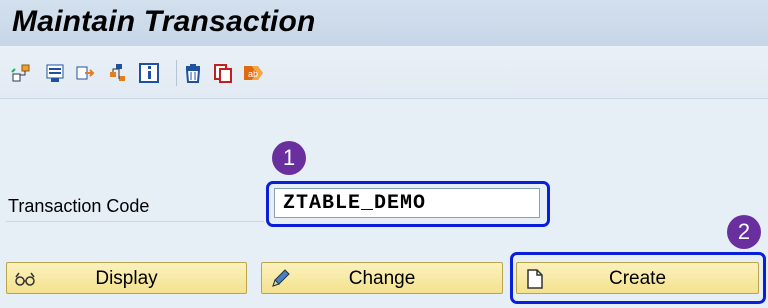  Describe the element at coordinates (744, 232) in the screenshot. I see `step-badge-2: 2` at that location.